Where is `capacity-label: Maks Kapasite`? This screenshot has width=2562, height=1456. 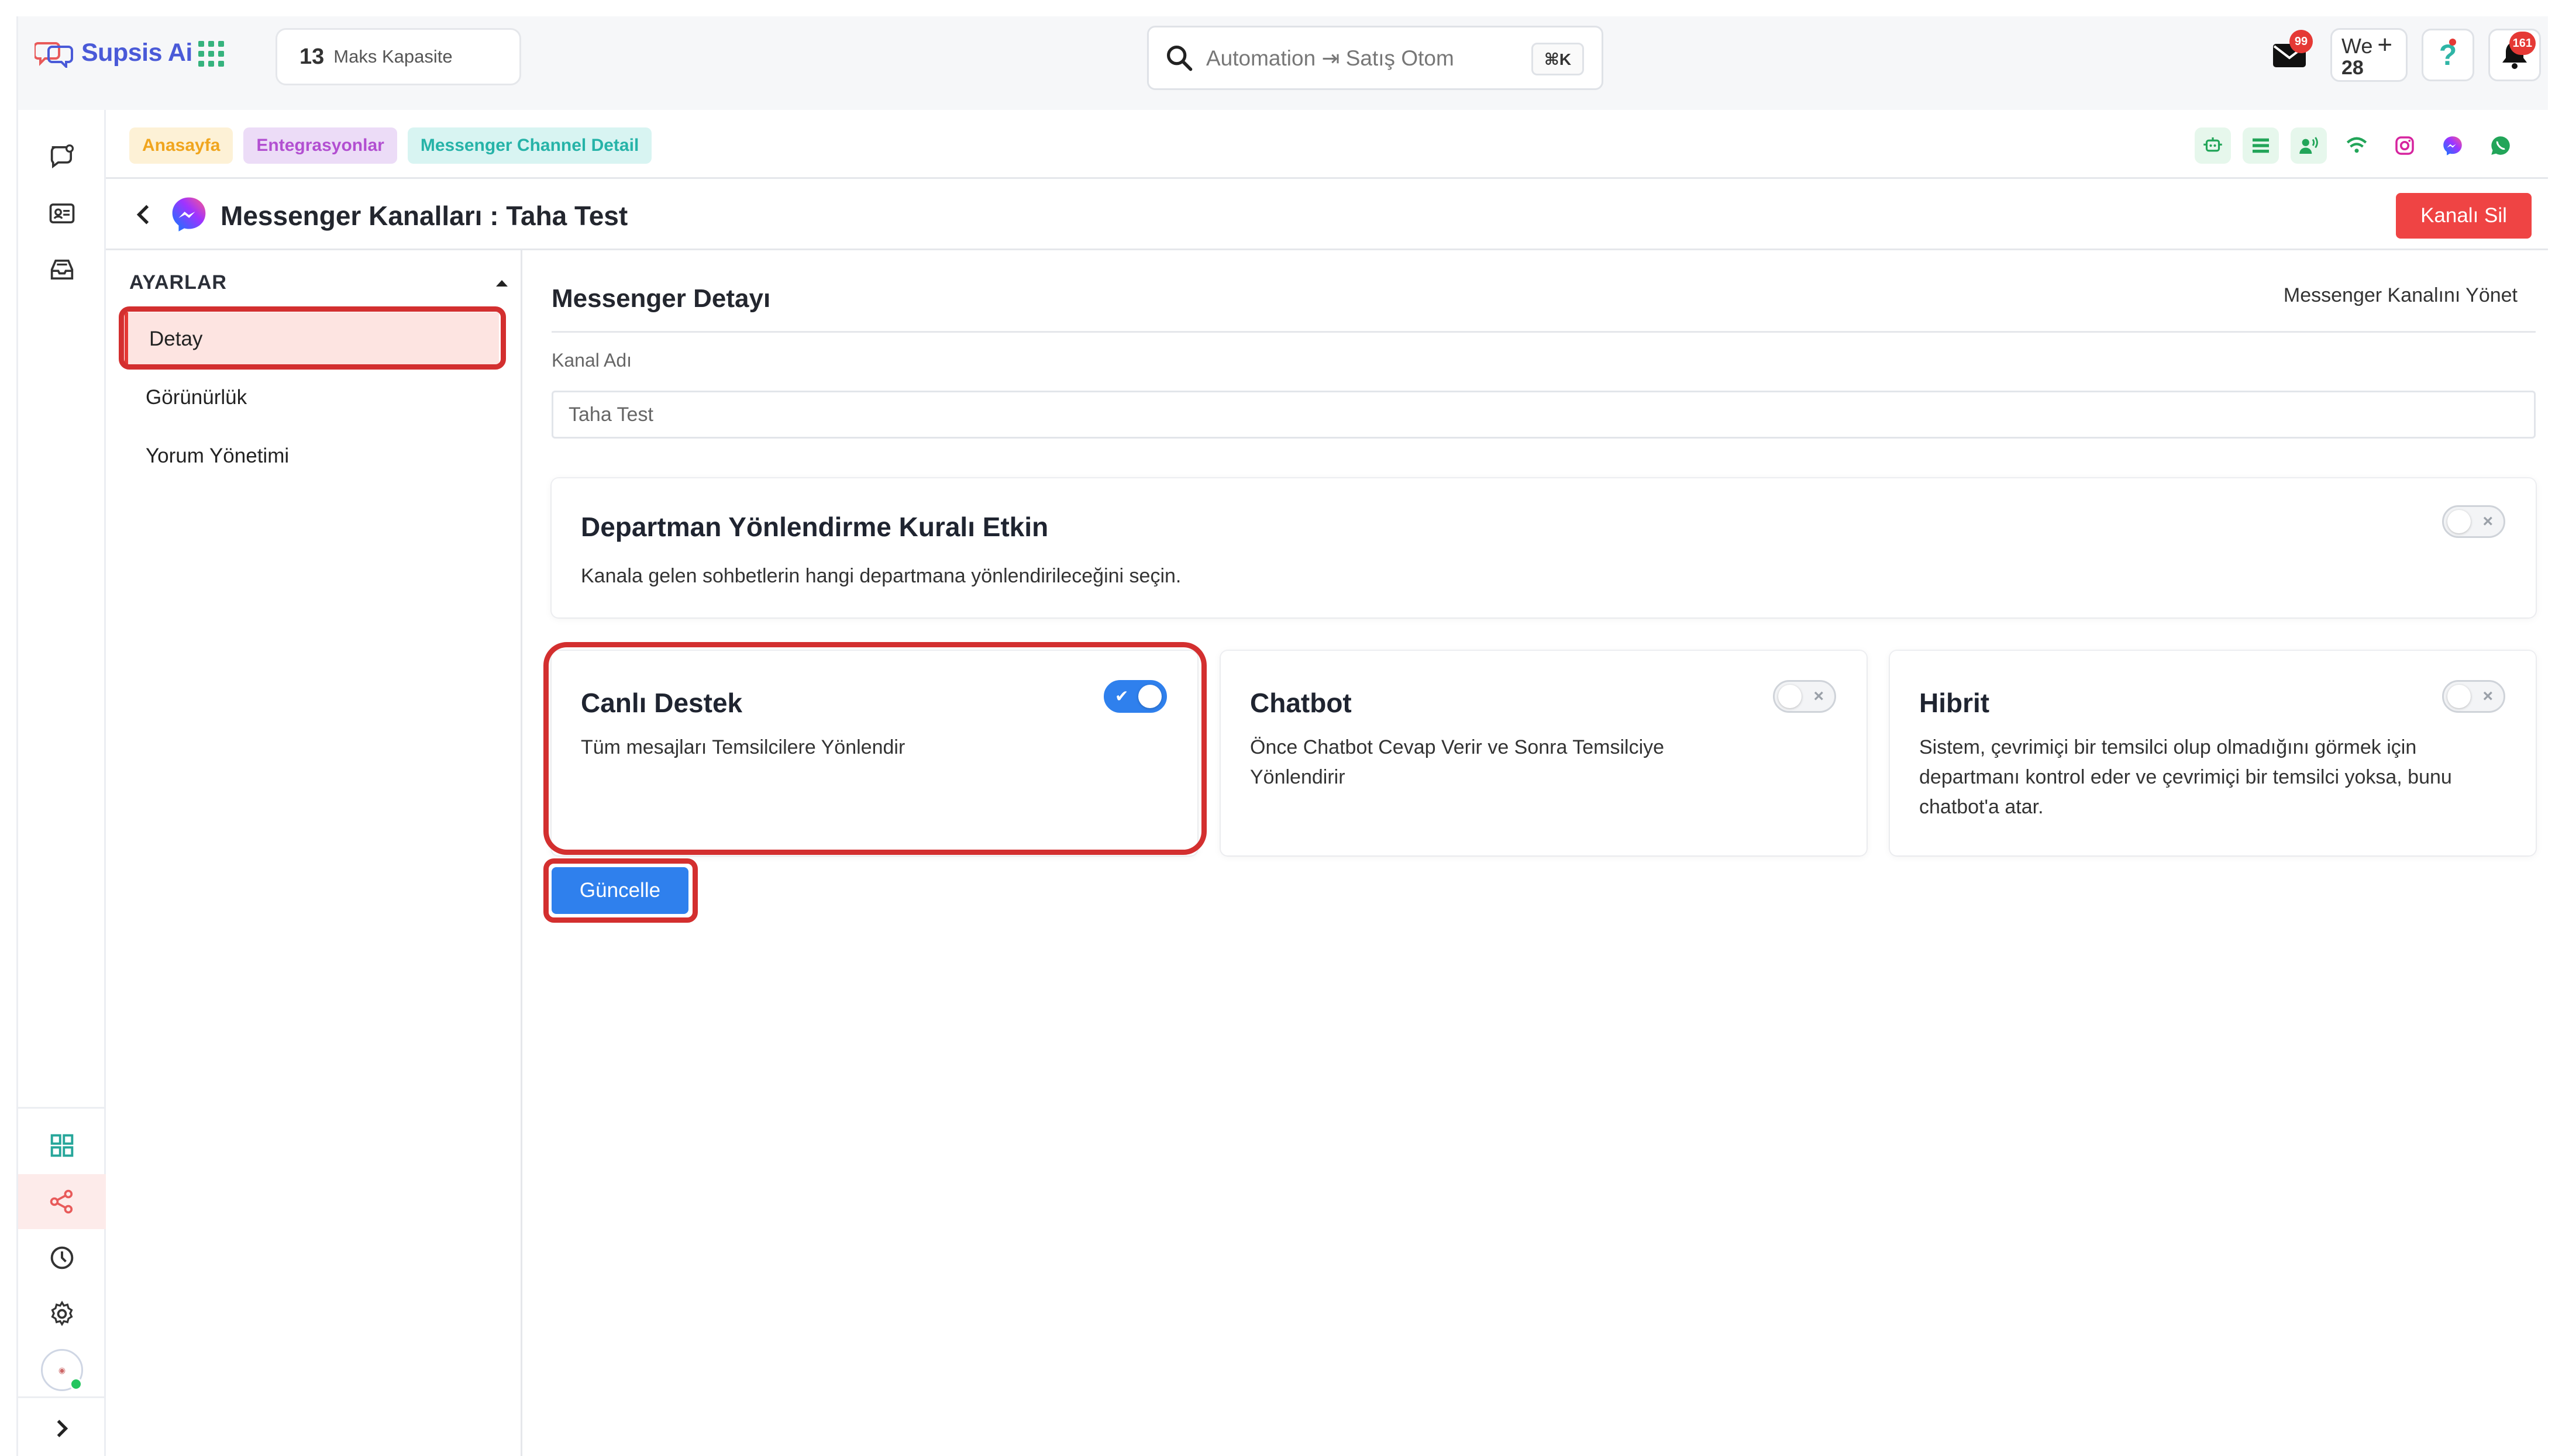
capacity-label: Maks Kapasite is located at coordinates (393, 56).